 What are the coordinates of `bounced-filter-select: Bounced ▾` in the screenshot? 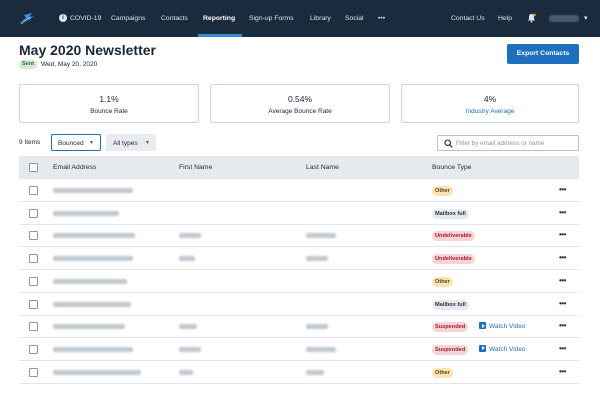 It's located at (76, 142).